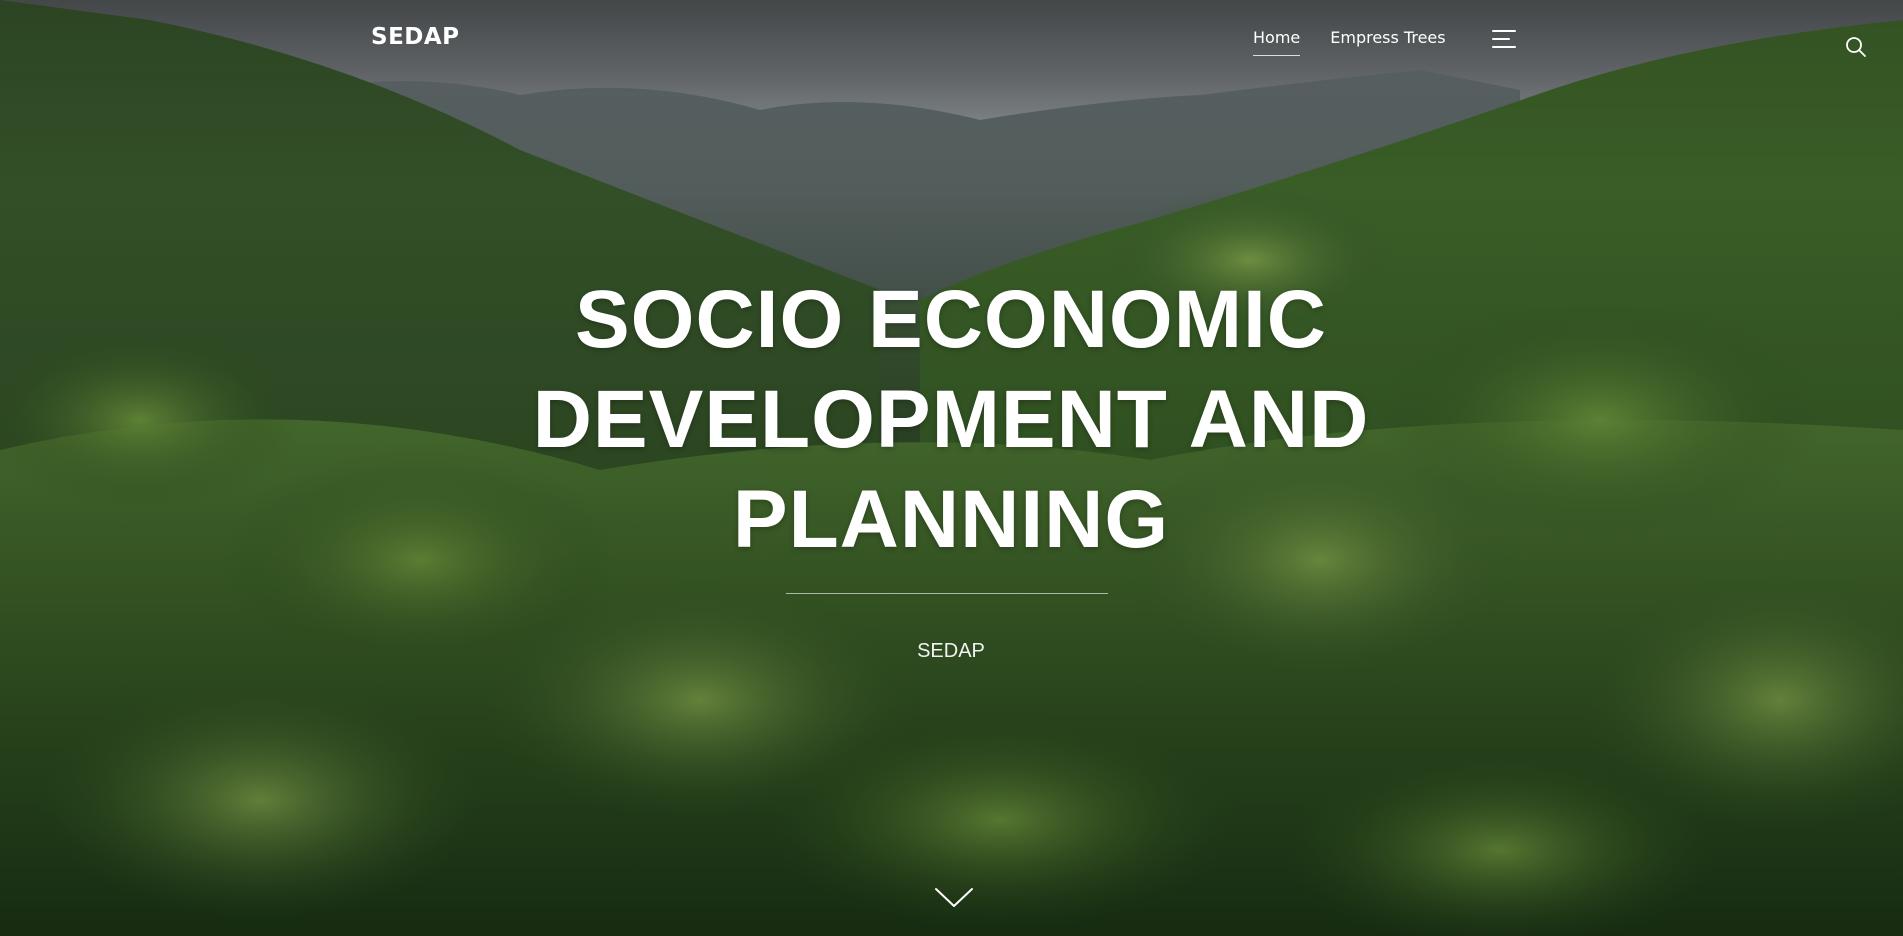 The height and width of the screenshot is (936, 1903). What do you see at coordinates (947, 593) in the screenshot?
I see `hero-divider` at bounding box center [947, 593].